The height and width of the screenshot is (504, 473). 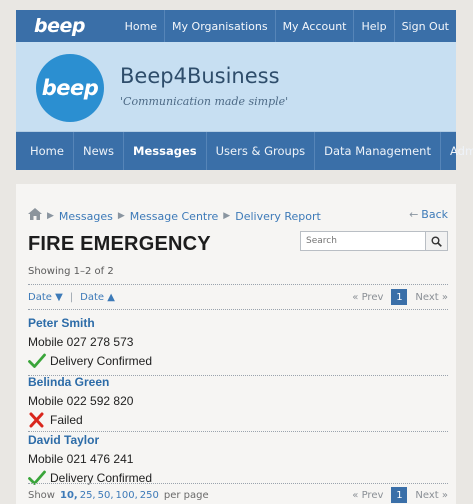 I want to click on site-tagline: 'Communication made simple', so click(x=204, y=101).